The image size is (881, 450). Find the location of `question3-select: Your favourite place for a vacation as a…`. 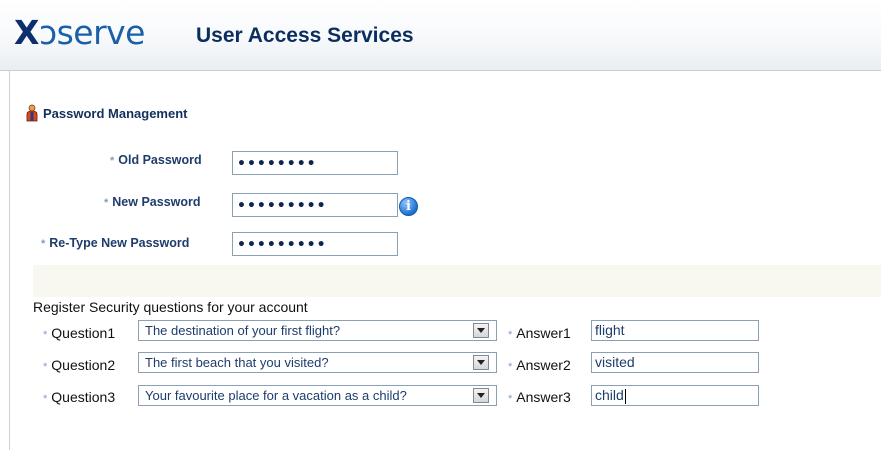

question3-select: Your favourite place for a vacation as a… is located at coordinates (317, 395).